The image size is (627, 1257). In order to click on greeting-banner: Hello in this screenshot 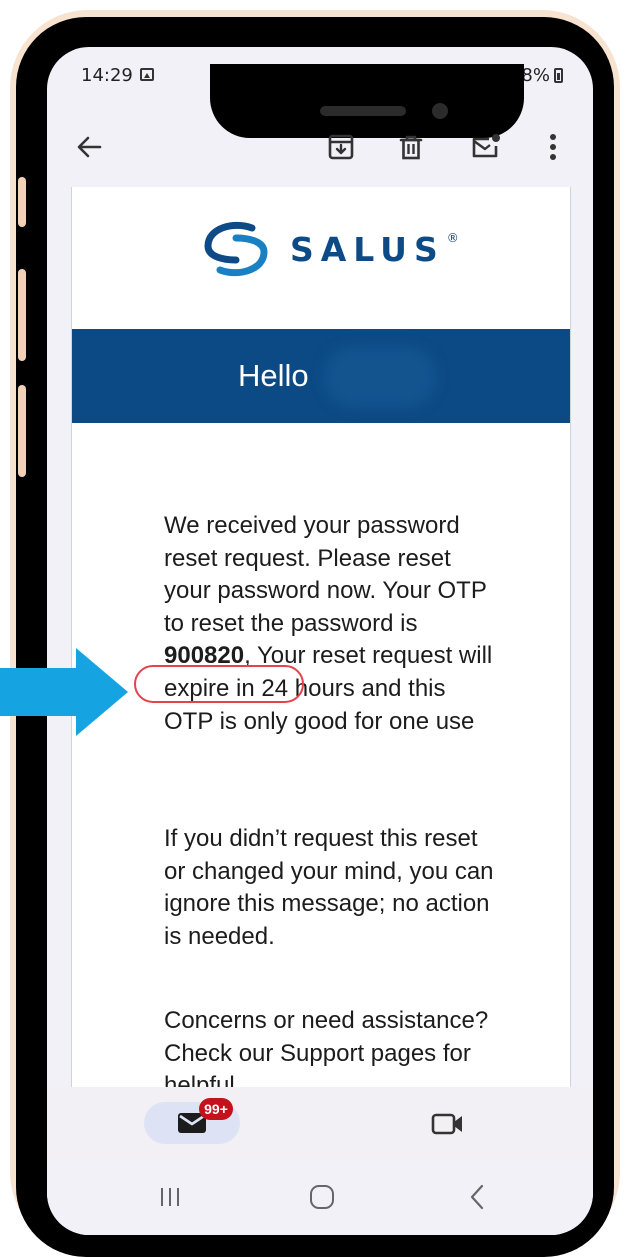, I will do `click(321, 376)`.